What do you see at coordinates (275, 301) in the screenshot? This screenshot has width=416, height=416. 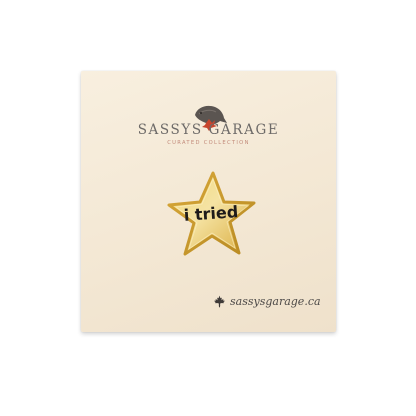 I see `website-text: sassysgarage.ca` at bounding box center [275, 301].